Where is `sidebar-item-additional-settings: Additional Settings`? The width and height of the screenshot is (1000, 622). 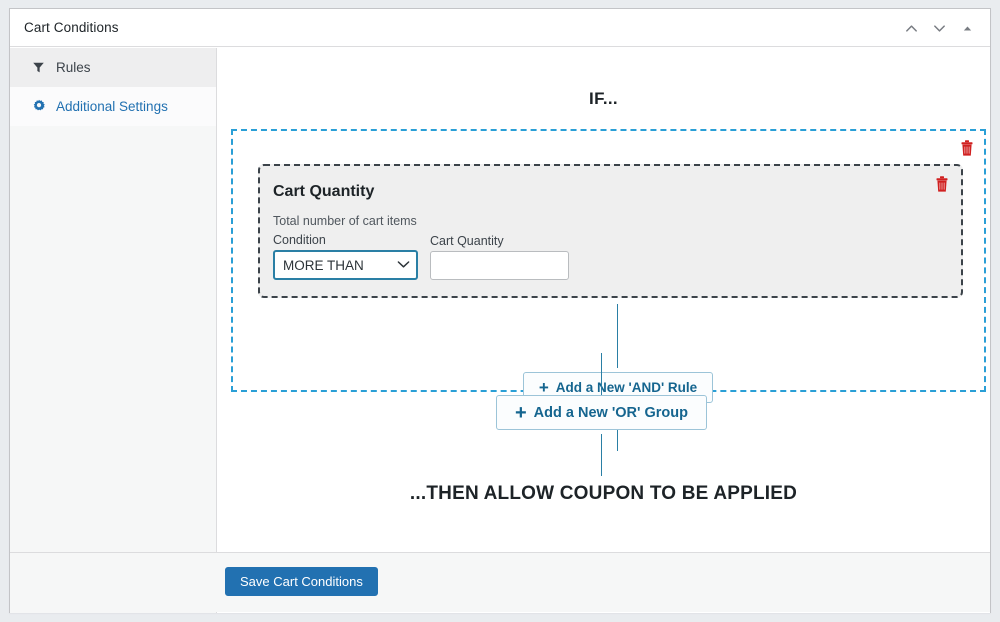 sidebar-item-additional-settings: Additional Settings is located at coordinates (113, 106).